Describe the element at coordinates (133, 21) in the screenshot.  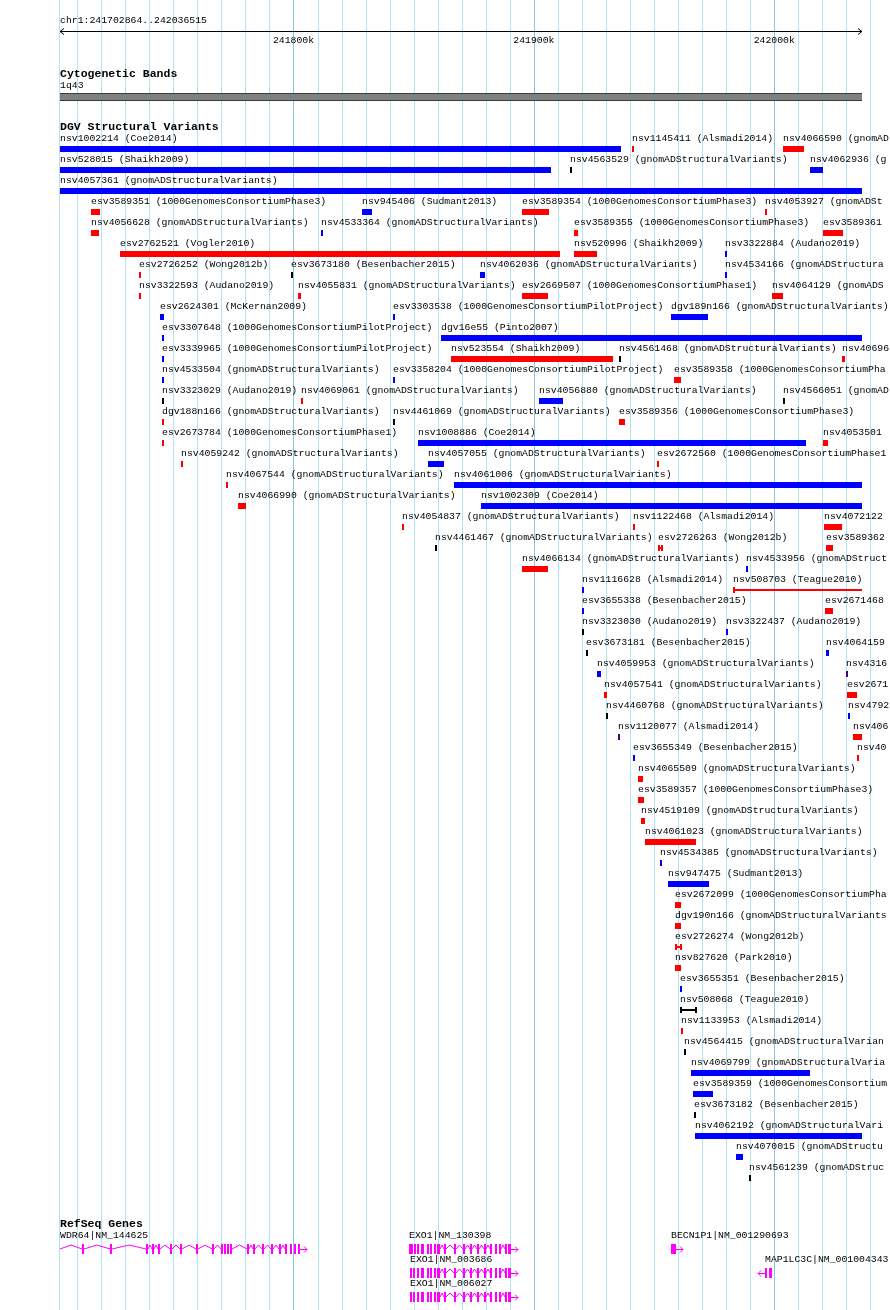
I see `location-label: chr1:241702864..242036515` at that location.